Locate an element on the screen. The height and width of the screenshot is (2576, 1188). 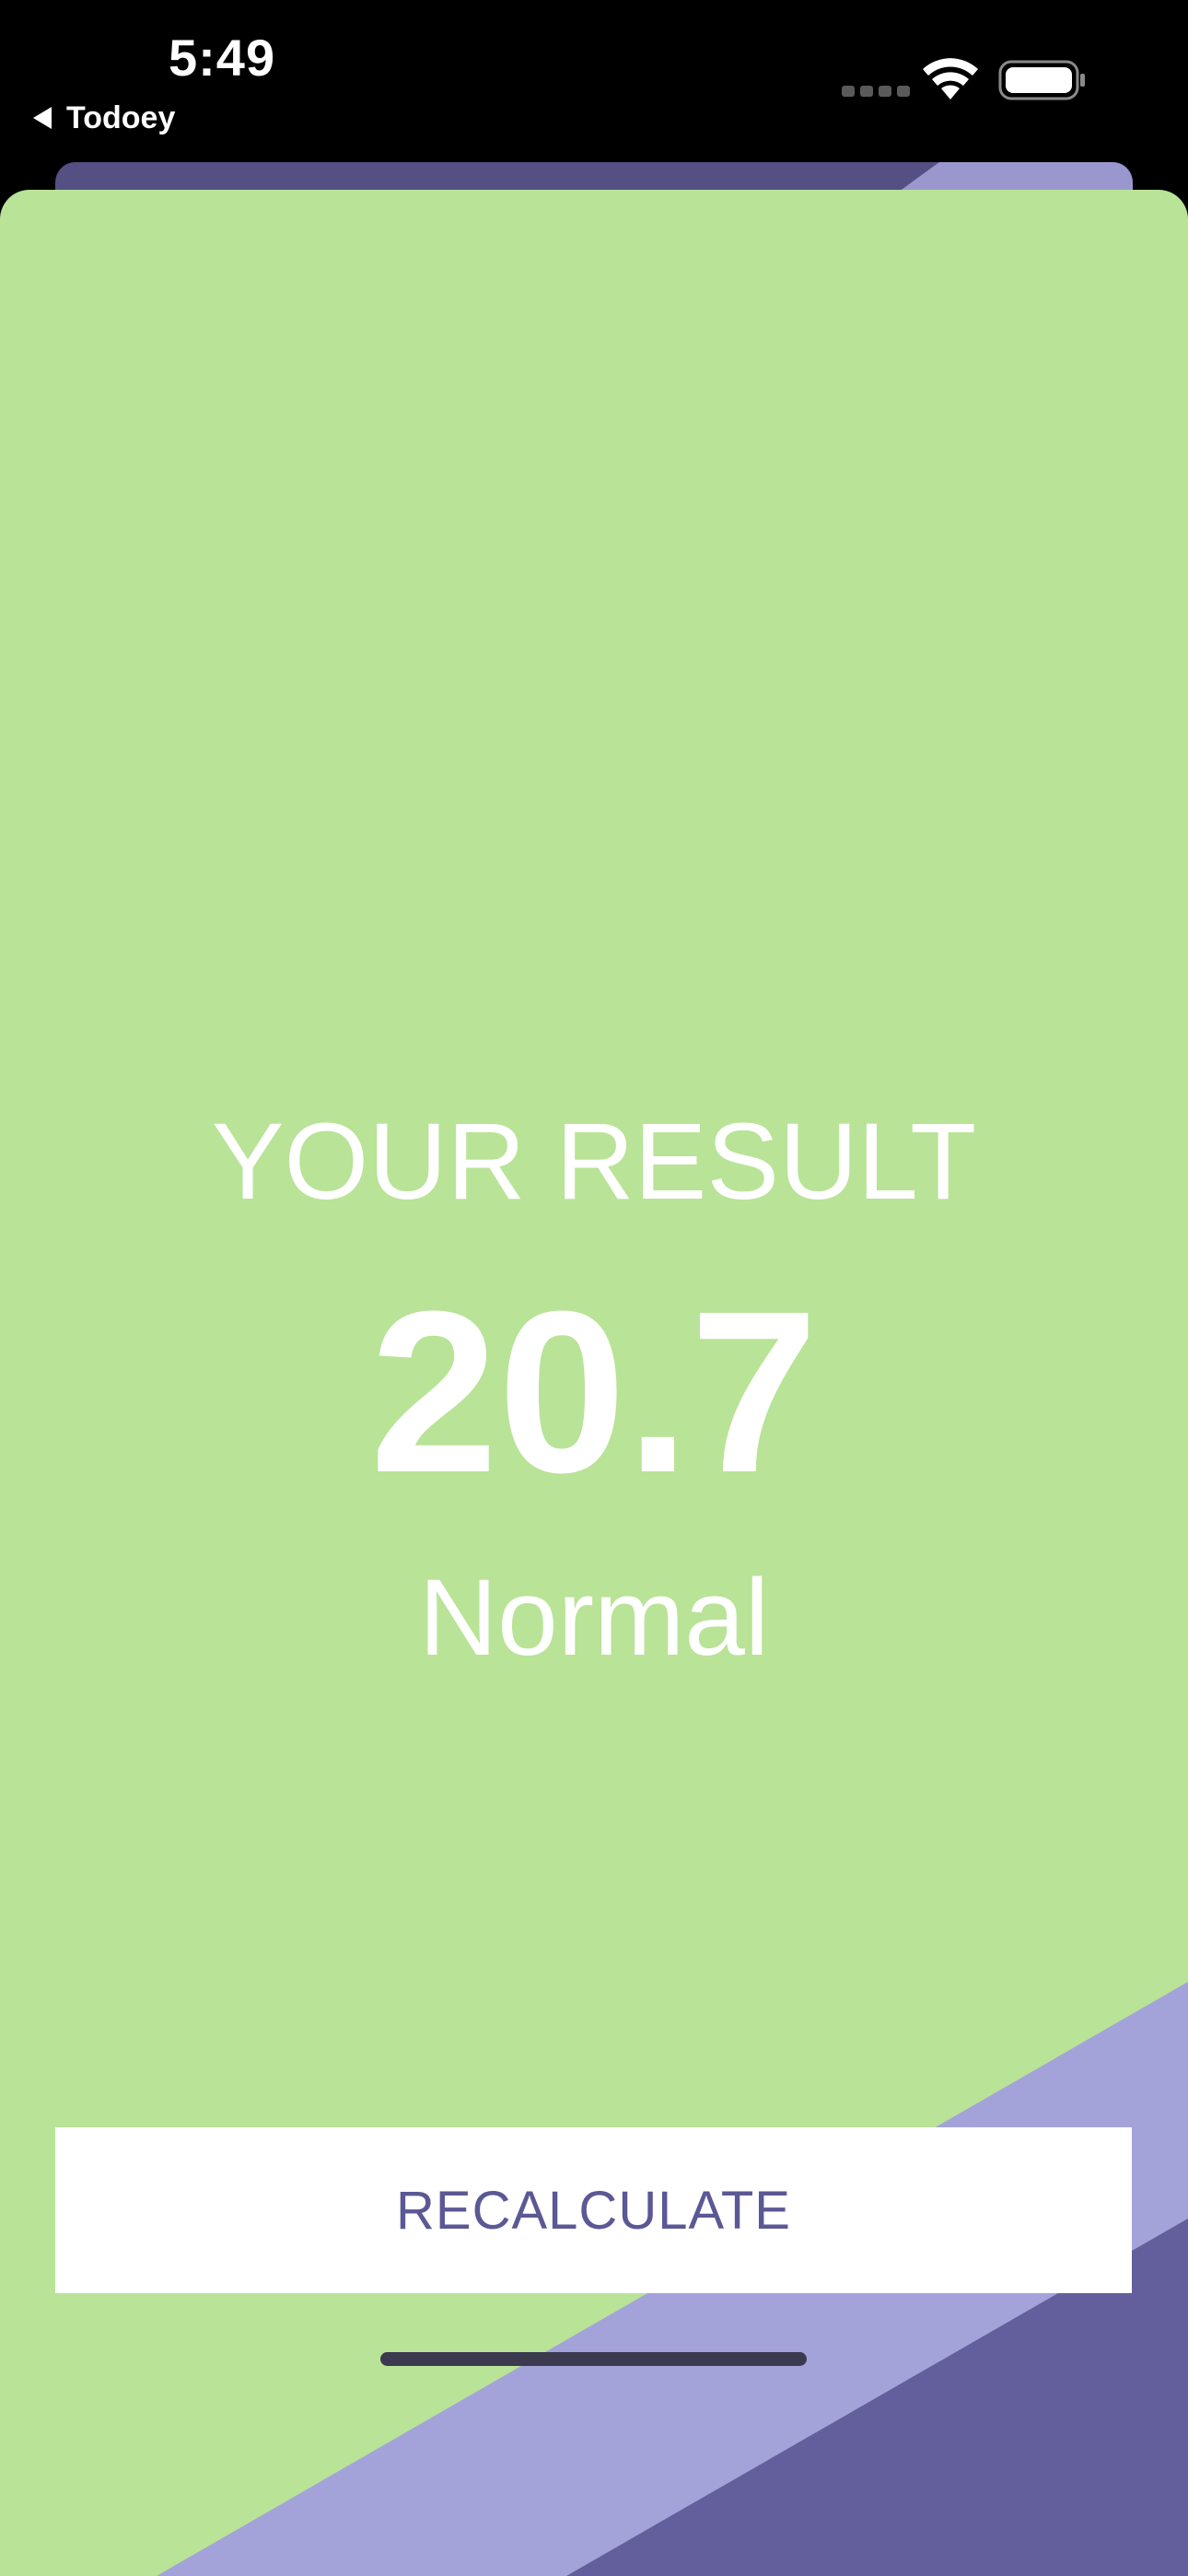
status-time: 5:49 is located at coordinates (222, 58).